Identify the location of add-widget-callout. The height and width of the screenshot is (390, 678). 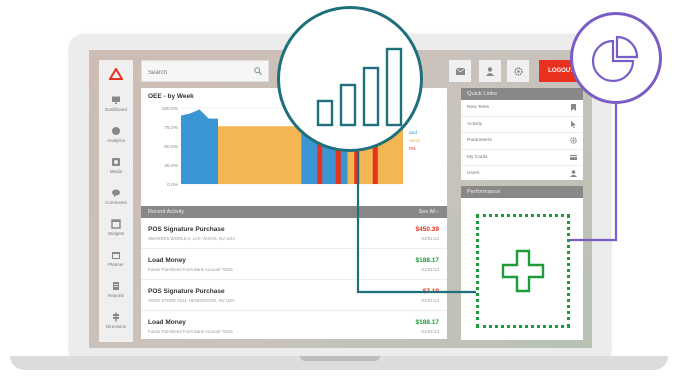
(523, 271).